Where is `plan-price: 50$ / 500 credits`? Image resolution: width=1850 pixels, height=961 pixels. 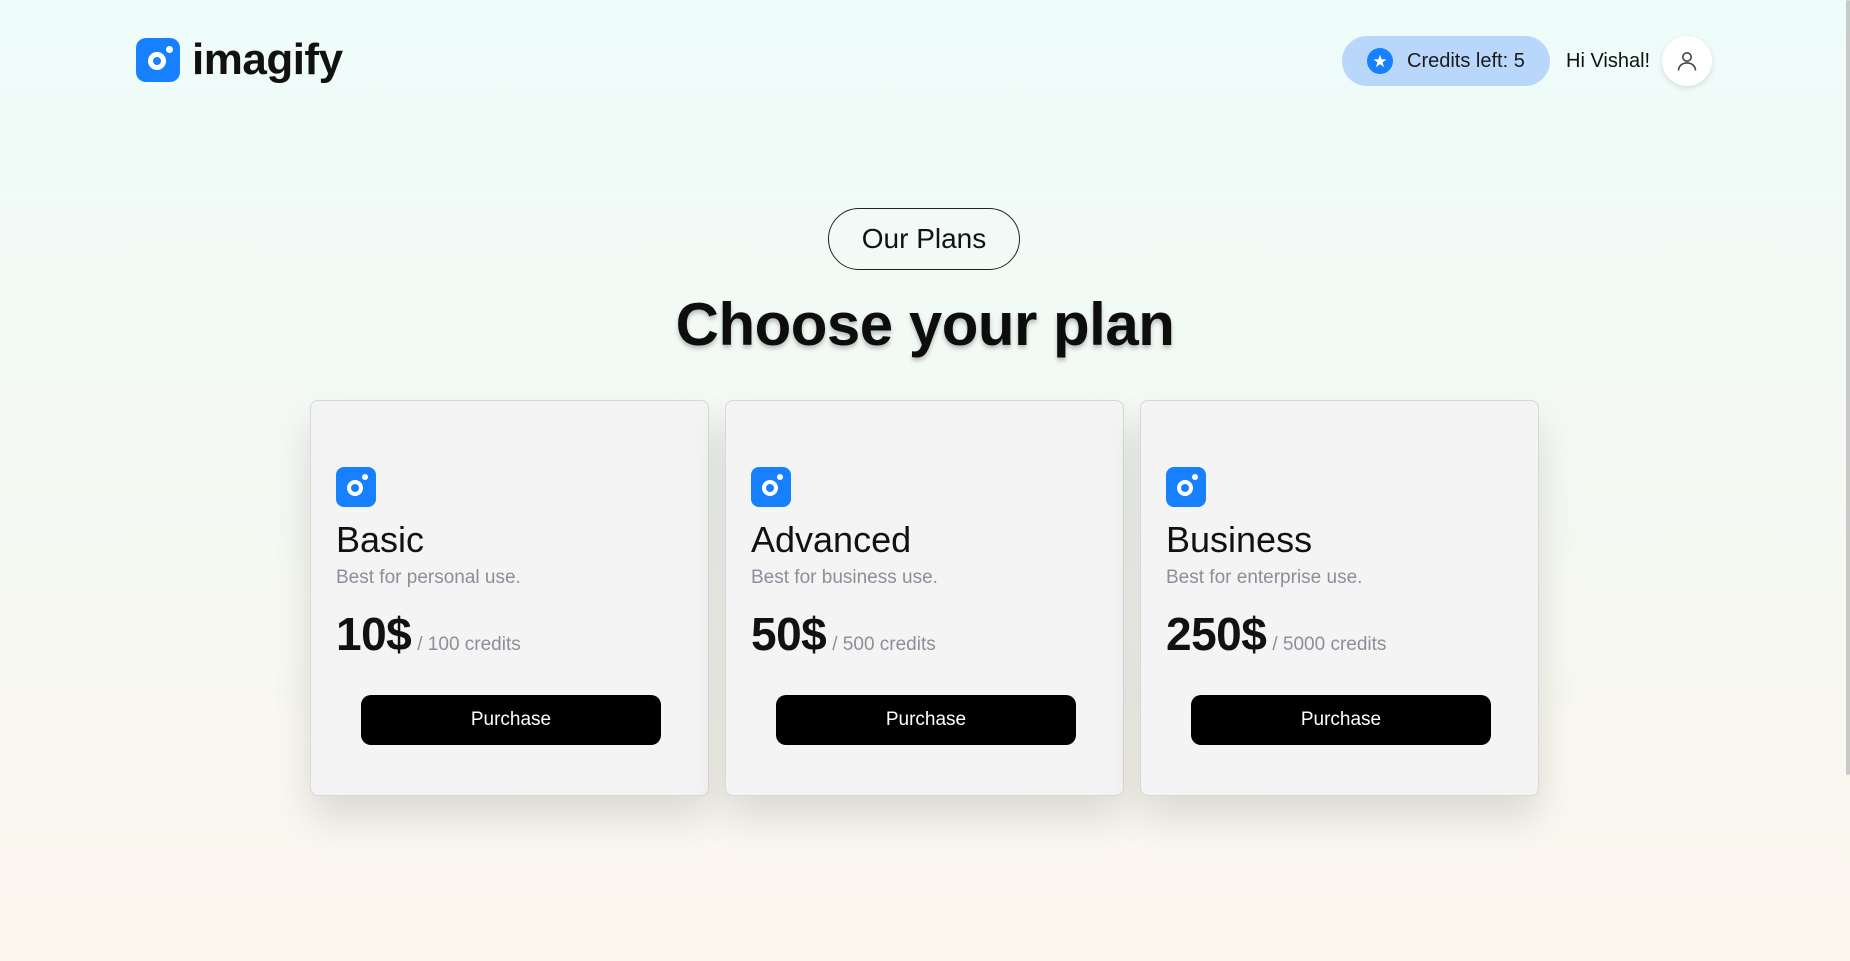
plan-price: 50$ / 500 credits is located at coordinates (843, 634).